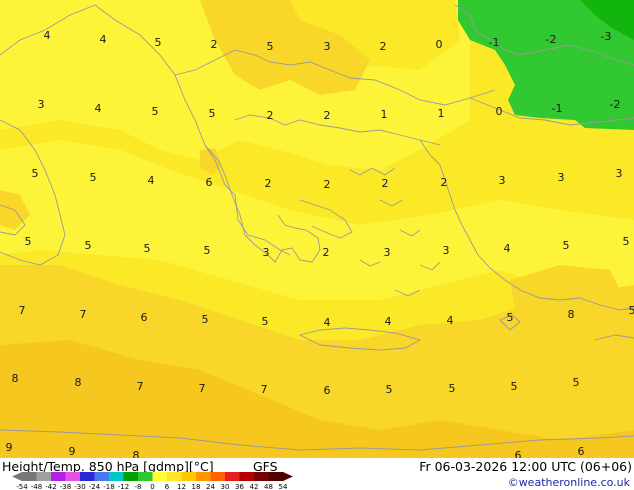 The height and width of the screenshot is (490, 634). I want to click on color-scale-tick-label: -30, so click(79, 486).